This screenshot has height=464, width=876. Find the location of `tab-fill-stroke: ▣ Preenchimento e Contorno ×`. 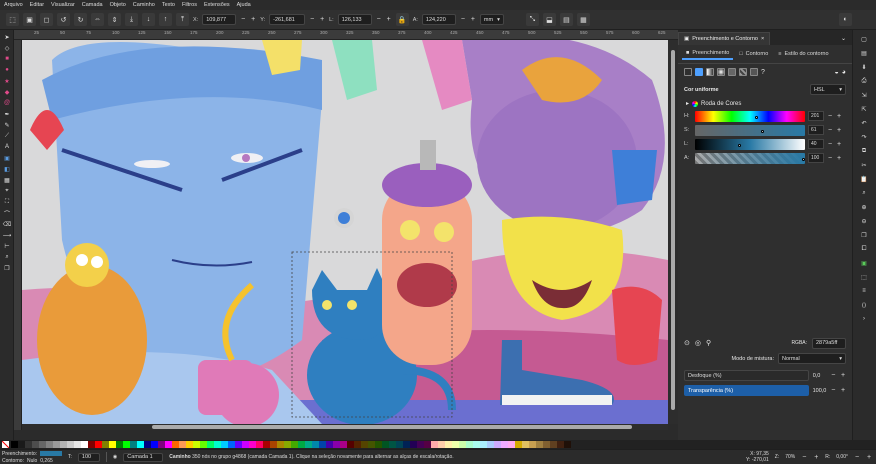

tab-fill-stroke: ▣ Preenchimento e Contorno × is located at coordinates (724, 38).